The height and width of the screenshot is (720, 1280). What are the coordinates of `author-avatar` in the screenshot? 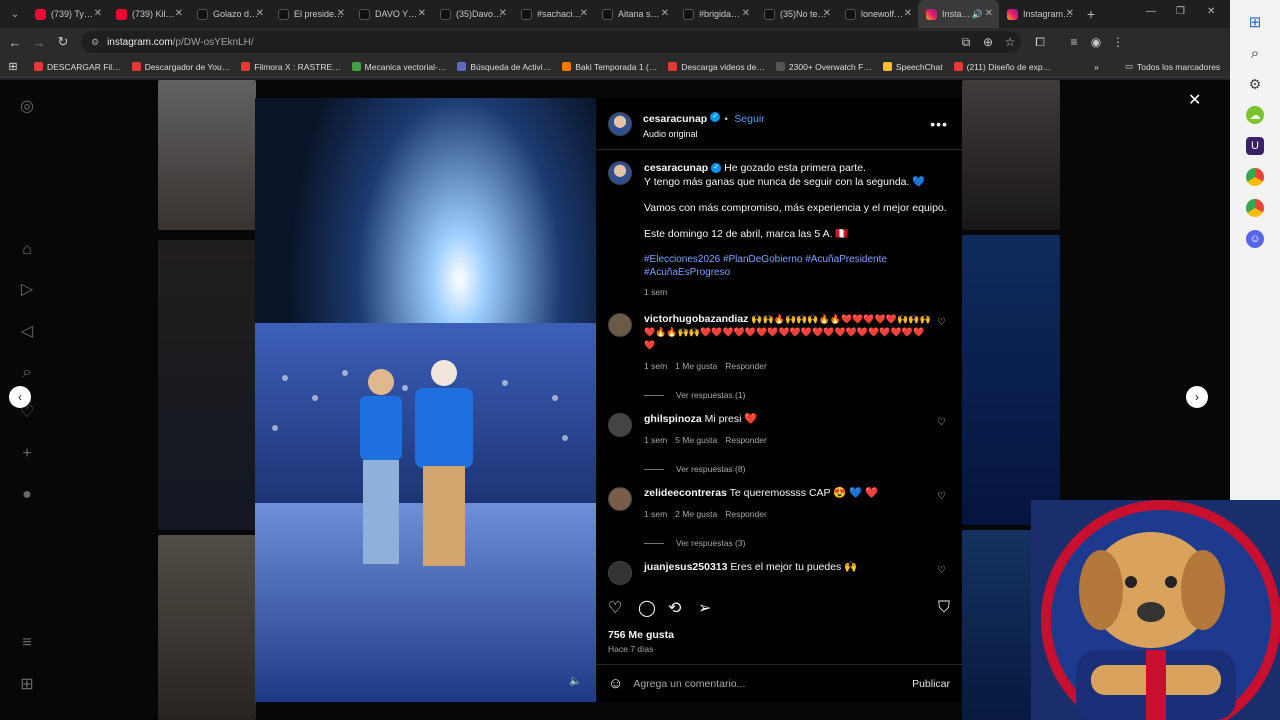 It's located at (620, 123).